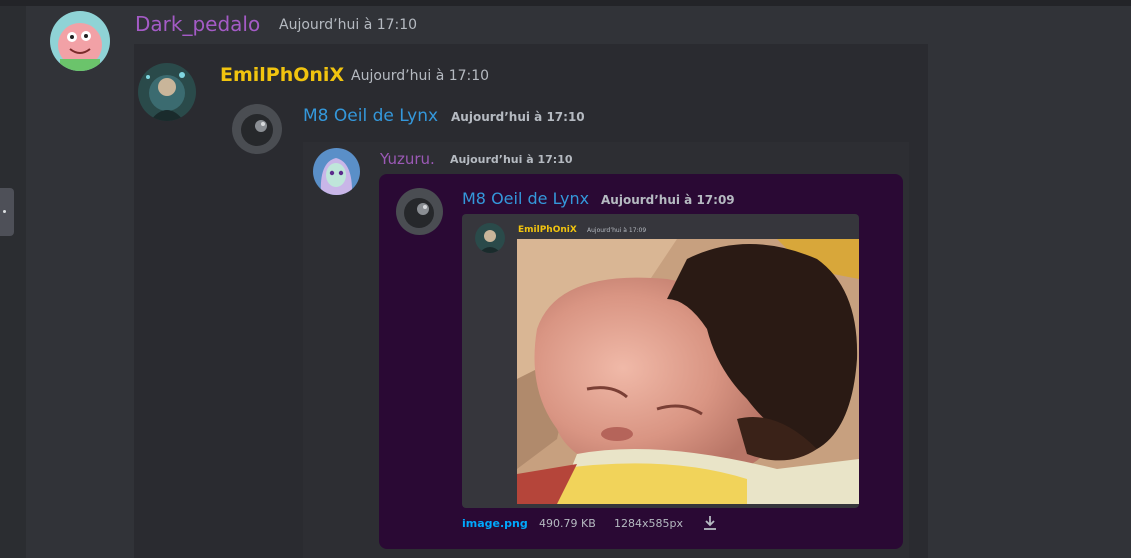  What do you see at coordinates (197, 24) in the screenshot?
I see `author-name: Dark_pedalo` at bounding box center [197, 24].